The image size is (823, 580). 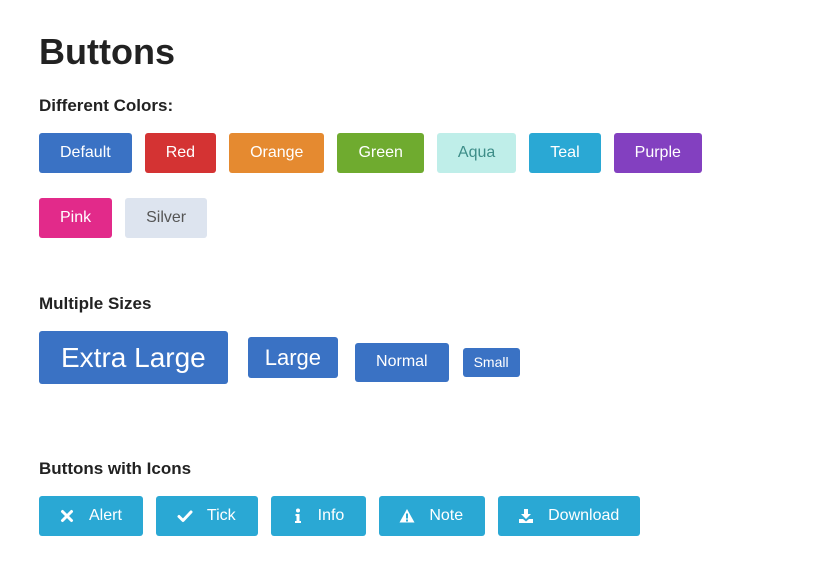 I want to click on info-button: Info, so click(x=318, y=516).